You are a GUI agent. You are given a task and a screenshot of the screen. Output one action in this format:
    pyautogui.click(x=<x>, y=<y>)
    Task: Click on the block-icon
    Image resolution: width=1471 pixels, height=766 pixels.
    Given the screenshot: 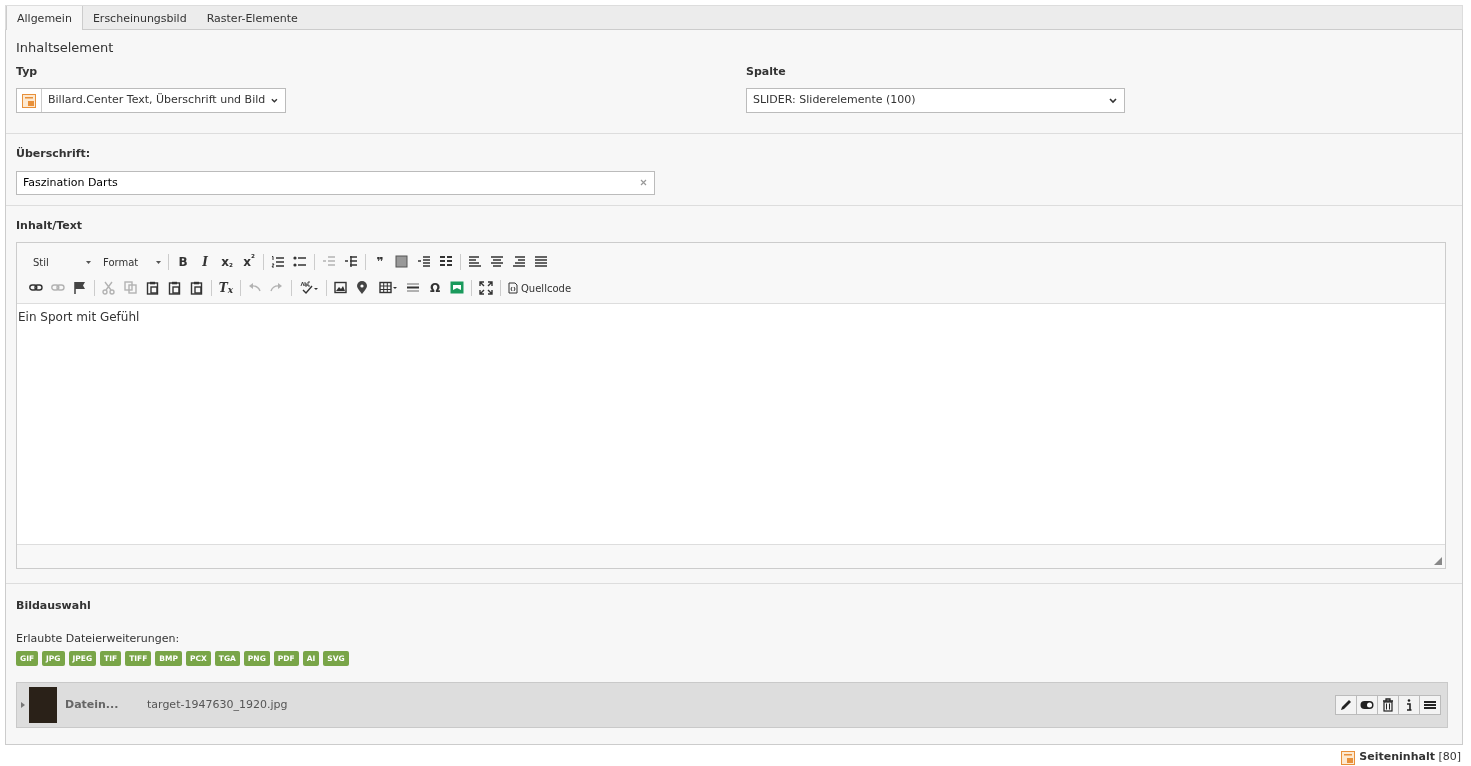 What is the action you would take?
    pyautogui.click(x=402, y=262)
    